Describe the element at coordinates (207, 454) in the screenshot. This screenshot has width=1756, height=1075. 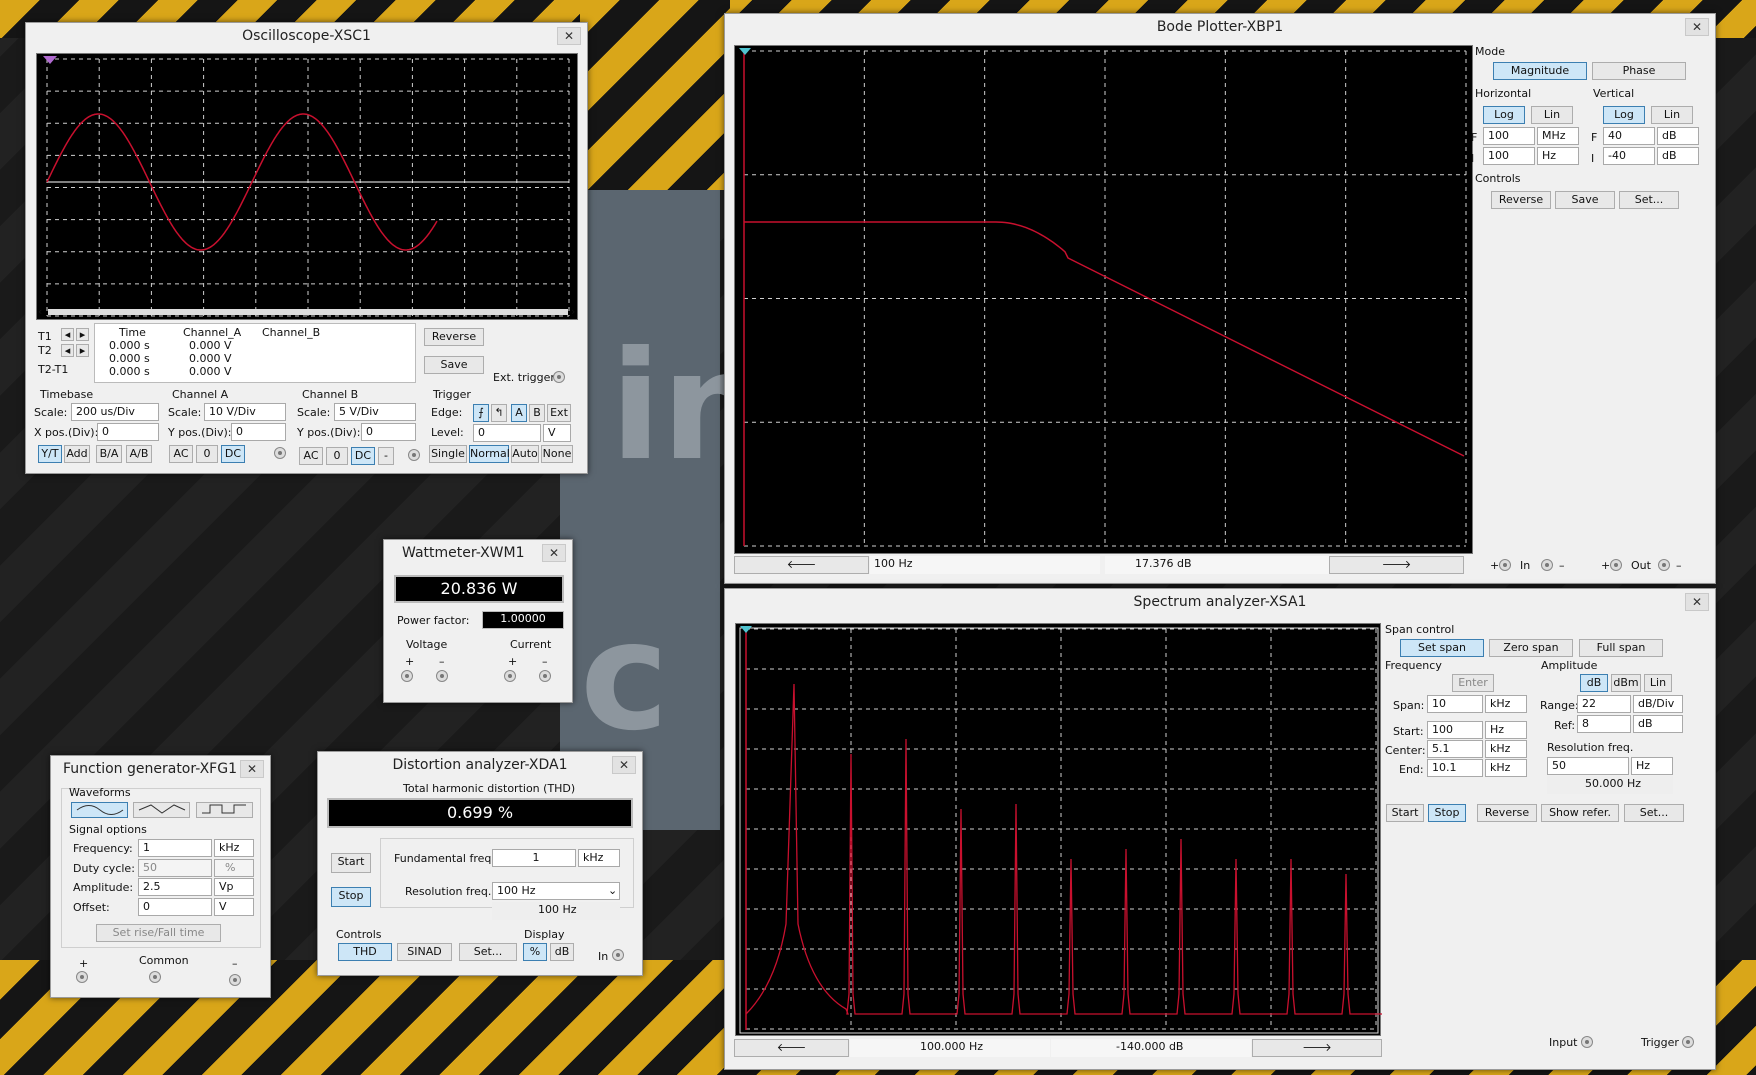
I see `channel-a-zero-button: 0` at that location.